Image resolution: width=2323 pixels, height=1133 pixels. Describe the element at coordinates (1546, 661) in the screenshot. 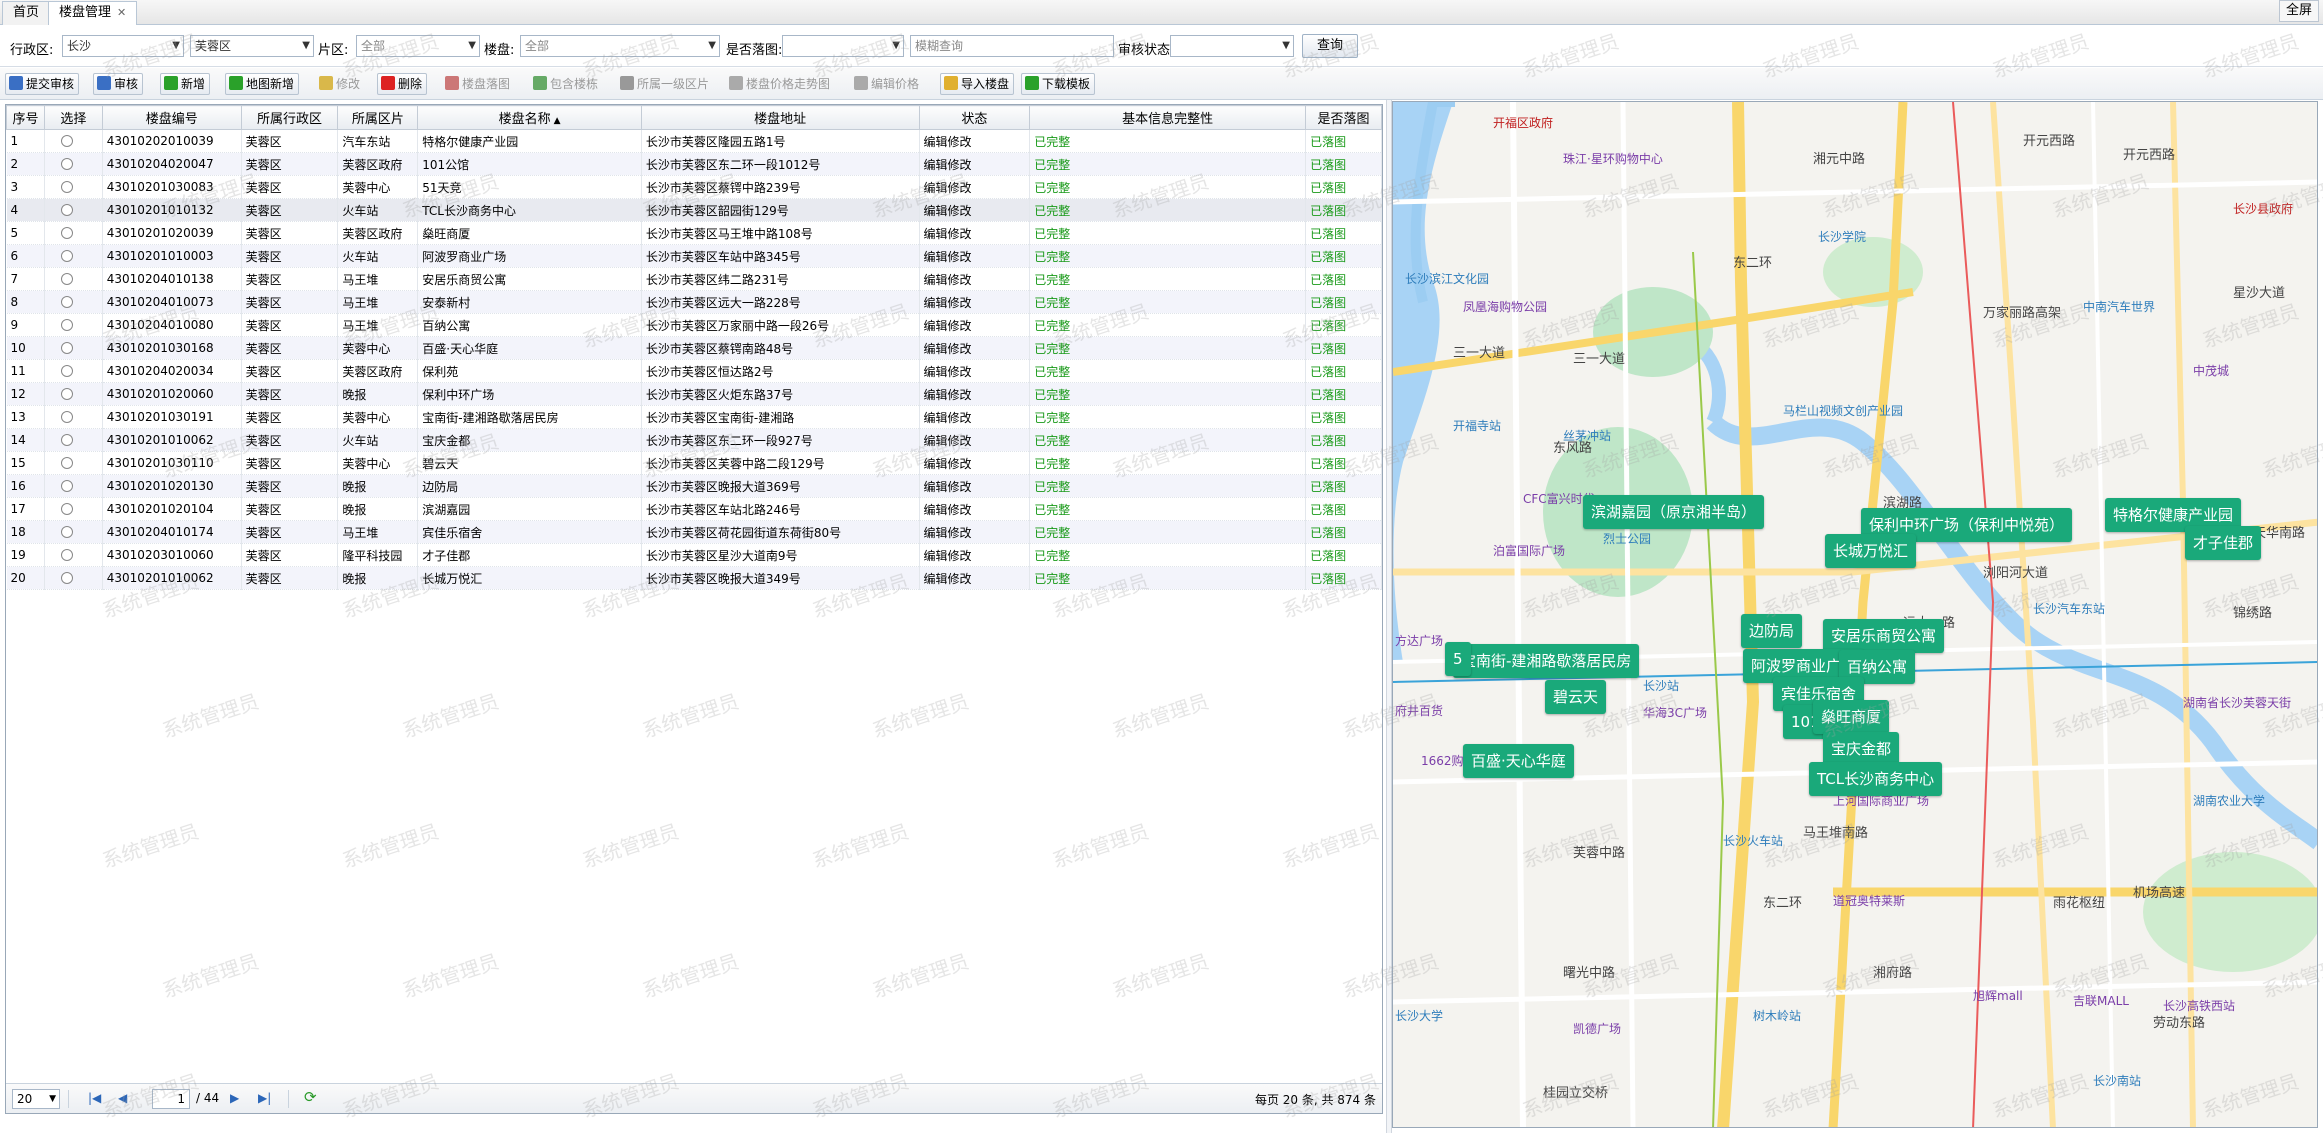

I see `map-marker: 宝南街-建湘路歇落居民房` at that location.